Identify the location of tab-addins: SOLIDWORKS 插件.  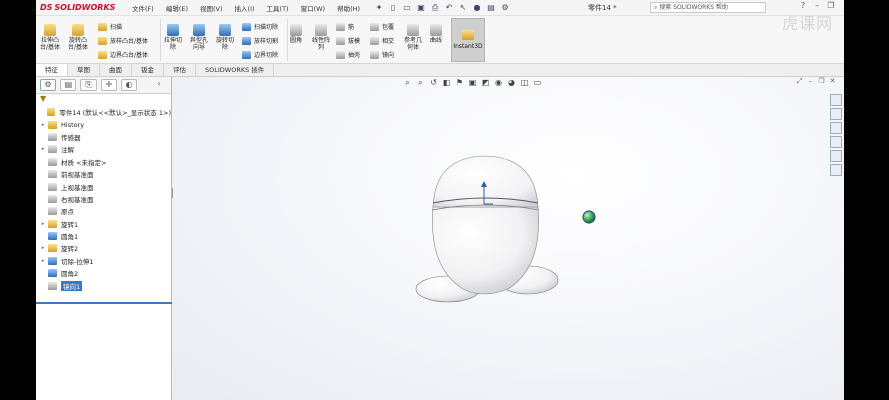
(235, 70).